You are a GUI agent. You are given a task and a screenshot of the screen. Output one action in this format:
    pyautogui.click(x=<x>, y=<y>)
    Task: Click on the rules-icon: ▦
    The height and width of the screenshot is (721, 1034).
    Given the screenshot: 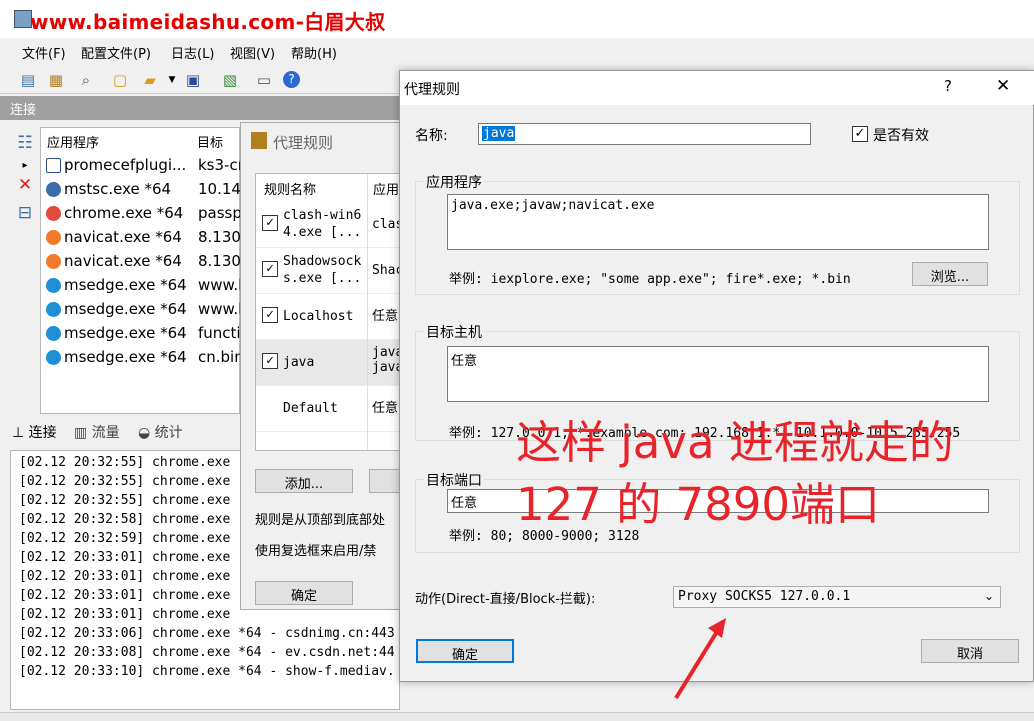 What is the action you would take?
    pyautogui.click(x=56, y=80)
    